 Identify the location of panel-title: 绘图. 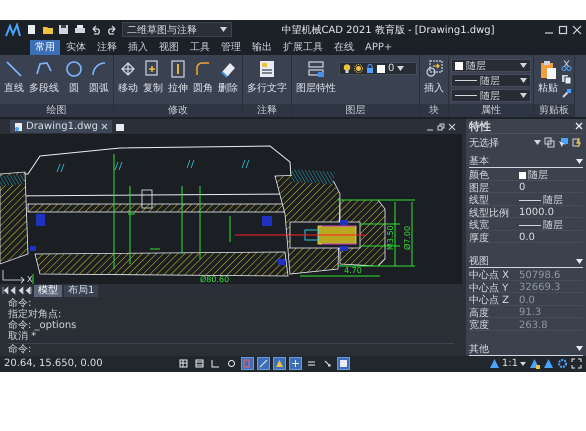
(56, 110).